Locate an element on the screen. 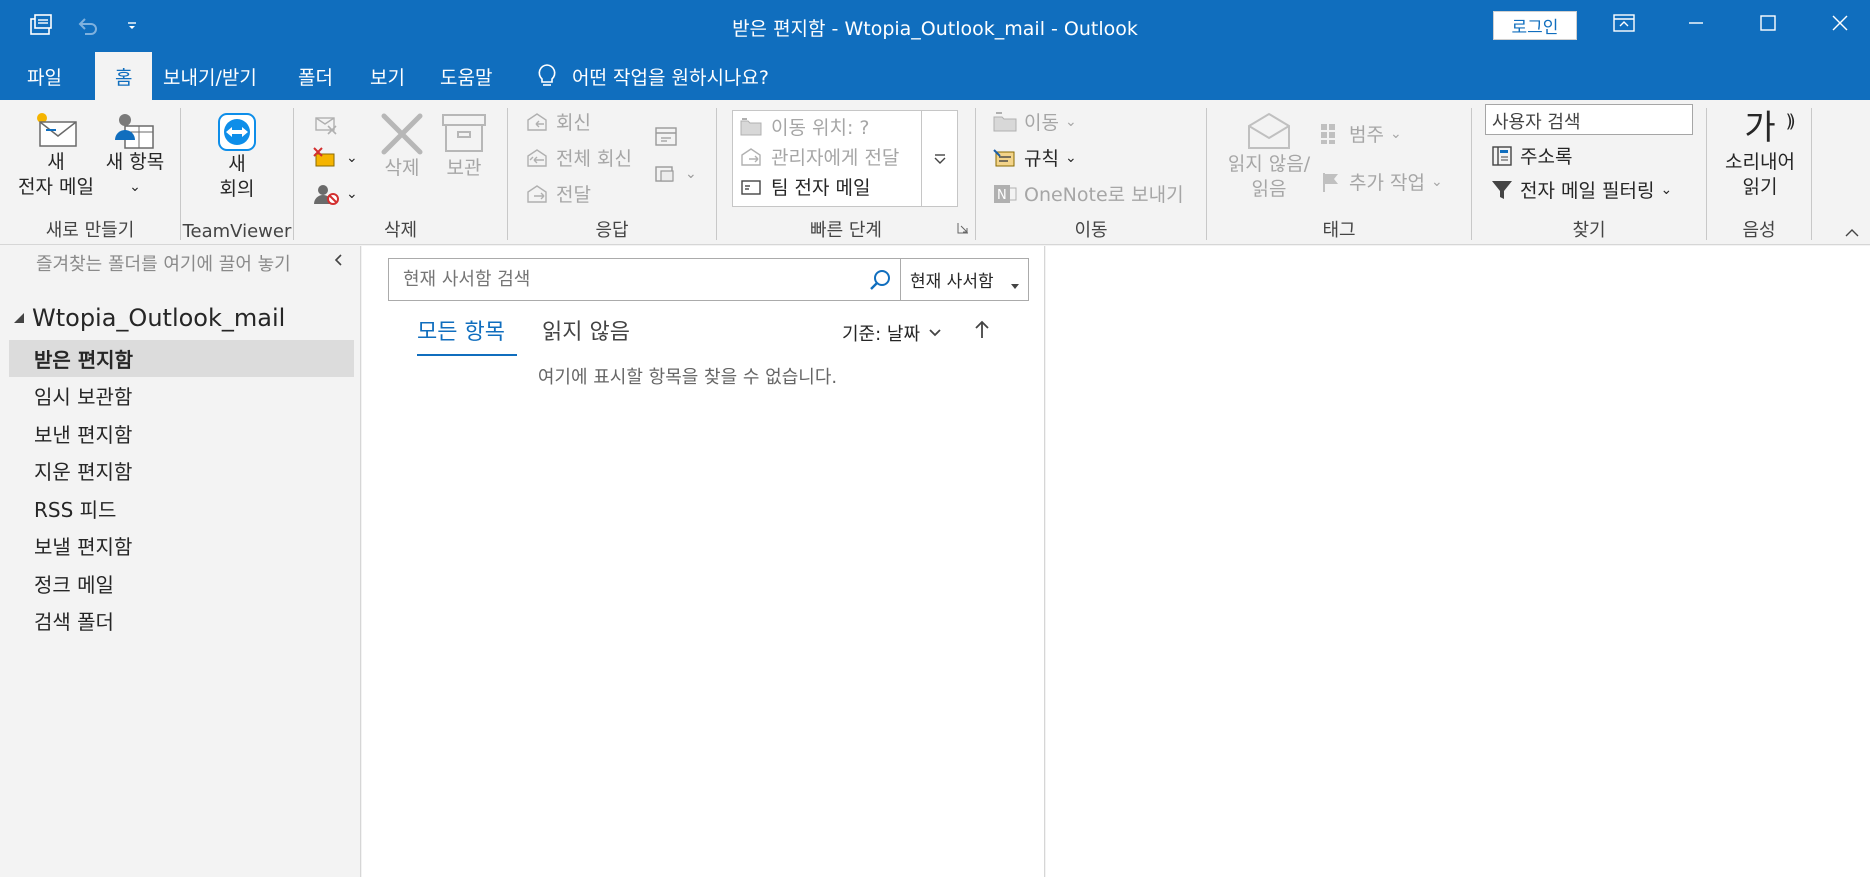 This screenshot has height=877, width=1870. move-folder-icon is located at coordinates (1005, 121).